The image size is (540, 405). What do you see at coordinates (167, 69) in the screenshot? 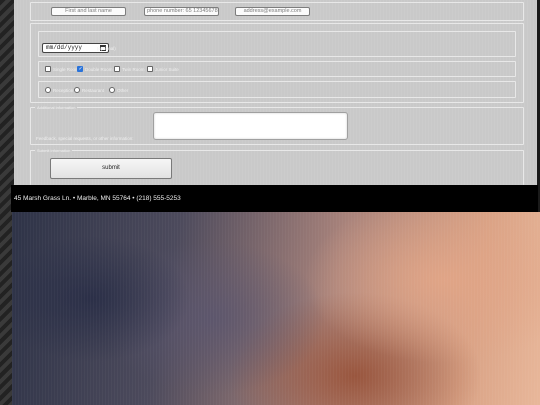
I see `room-junior-suite-label: Junior Suite` at bounding box center [167, 69].